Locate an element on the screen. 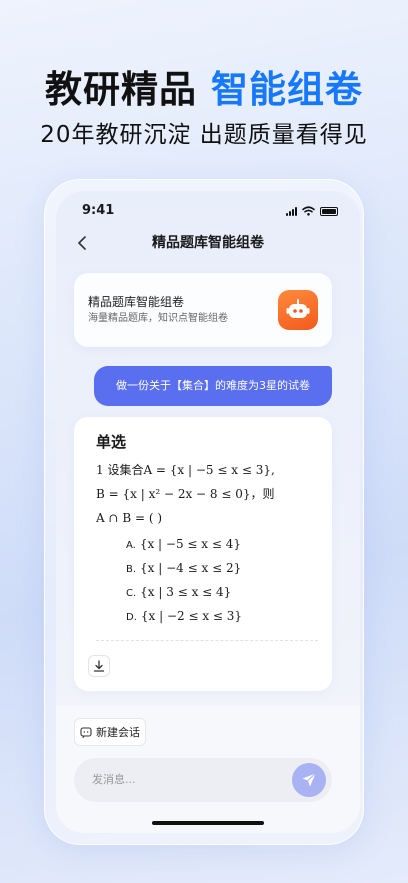 This screenshot has height=883, width=408. option-letter: D. is located at coordinates (131, 617).